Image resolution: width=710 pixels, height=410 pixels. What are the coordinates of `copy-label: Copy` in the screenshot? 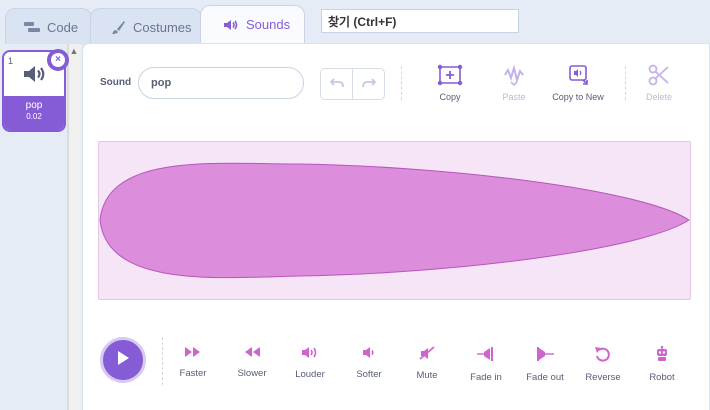 It's located at (450, 97).